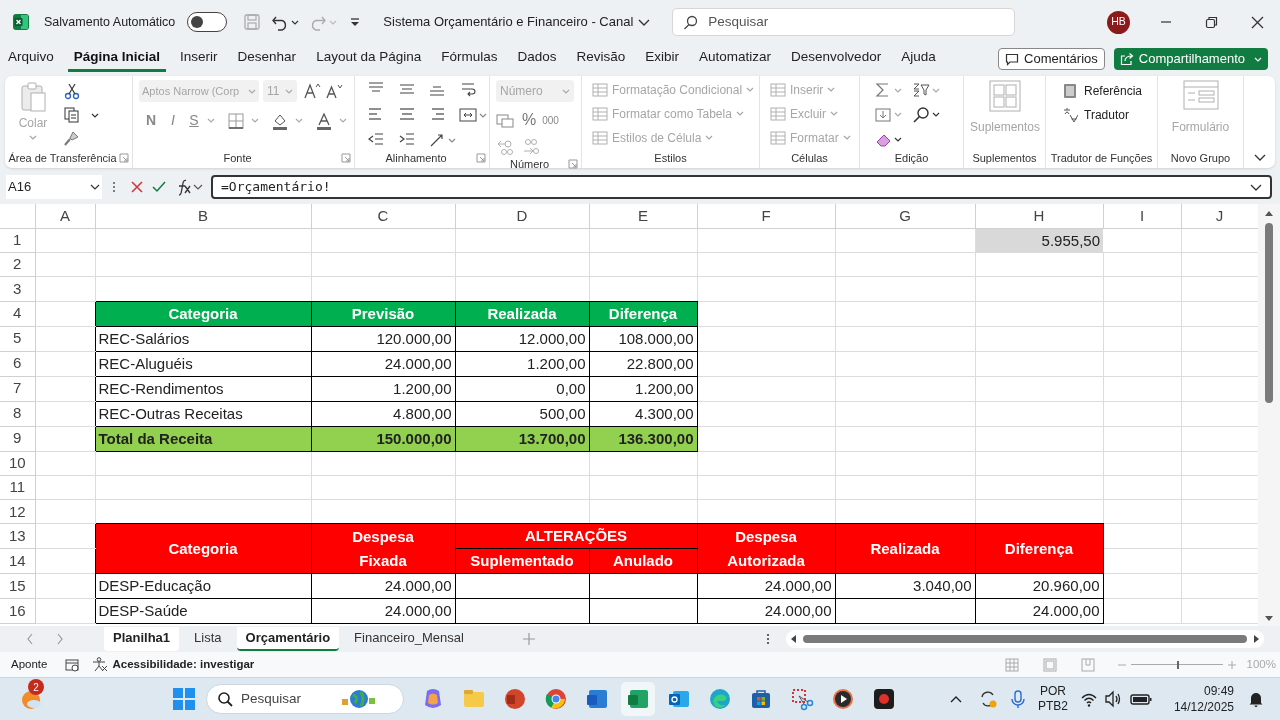  I want to click on media-player-icon, so click(843, 699).